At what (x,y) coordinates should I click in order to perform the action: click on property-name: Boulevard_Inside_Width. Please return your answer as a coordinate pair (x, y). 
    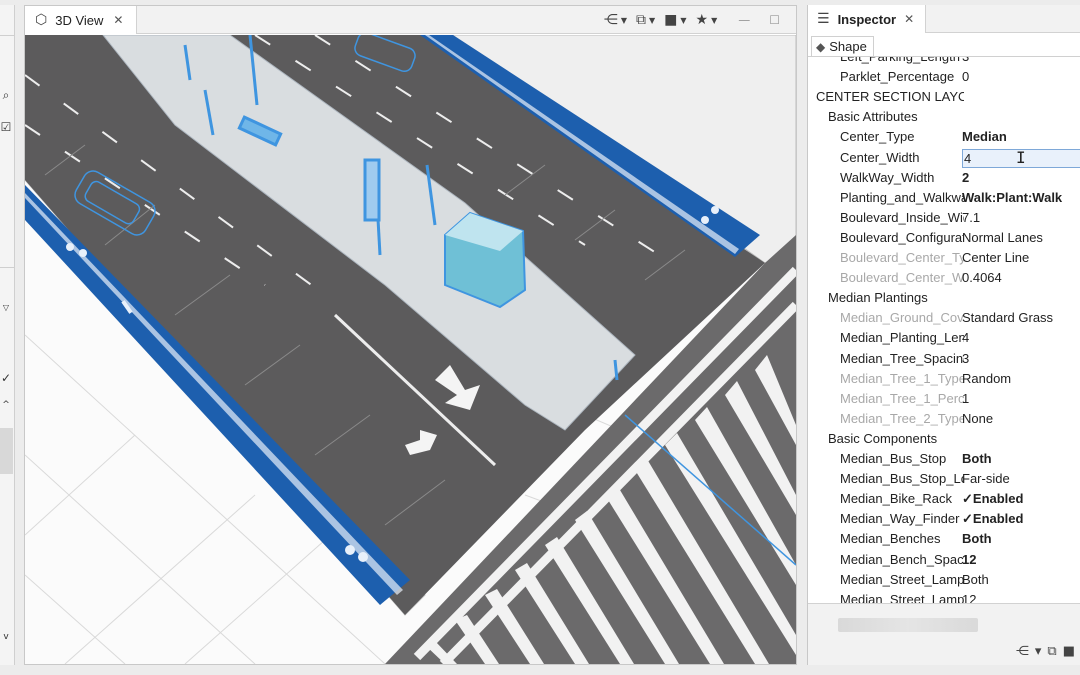
    Looking at the image, I should click on (902, 217).